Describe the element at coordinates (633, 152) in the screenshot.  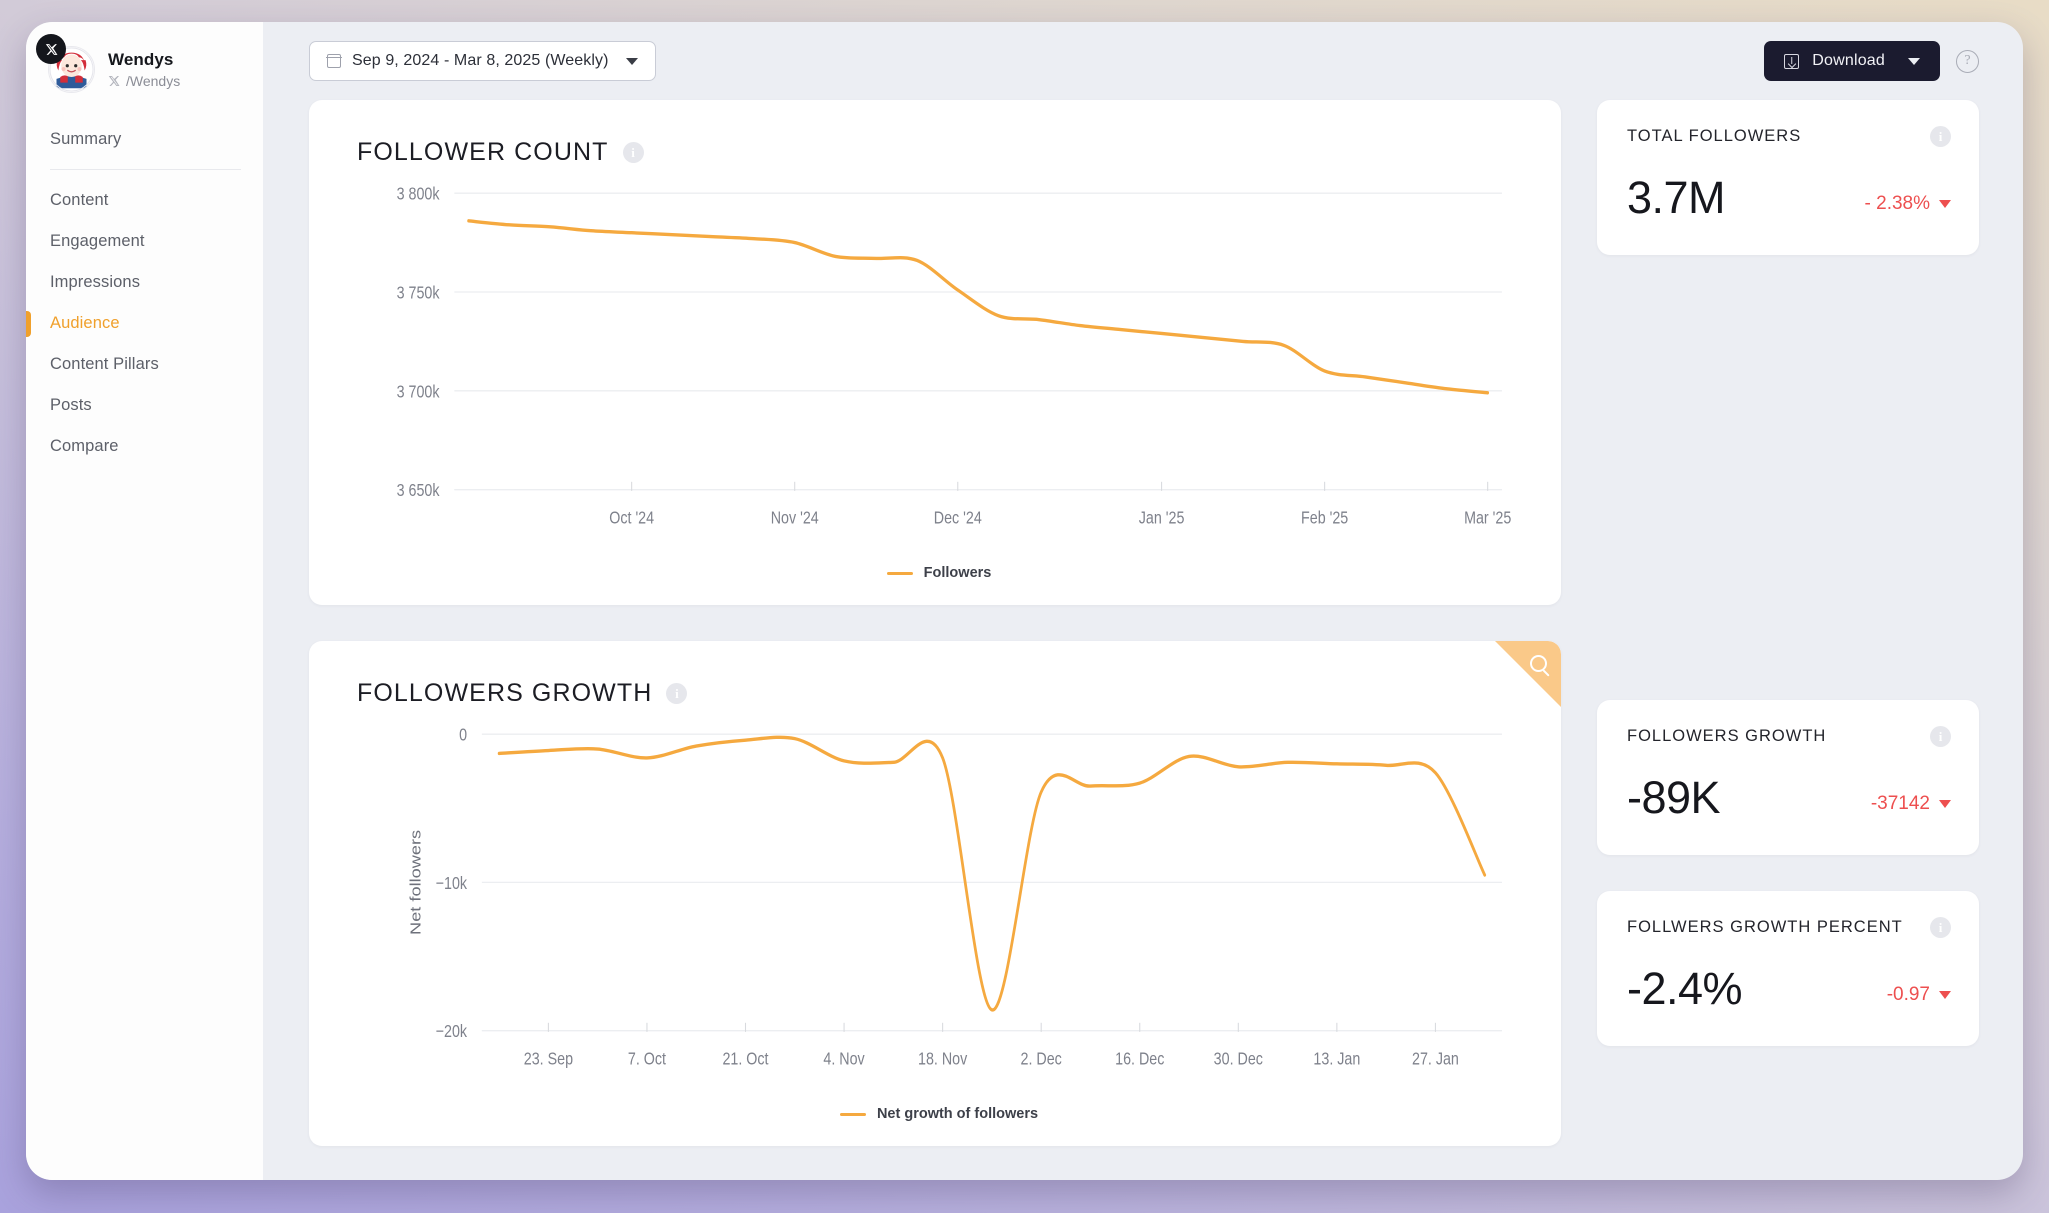
I see `follower-count-info-icon: i` at that location.